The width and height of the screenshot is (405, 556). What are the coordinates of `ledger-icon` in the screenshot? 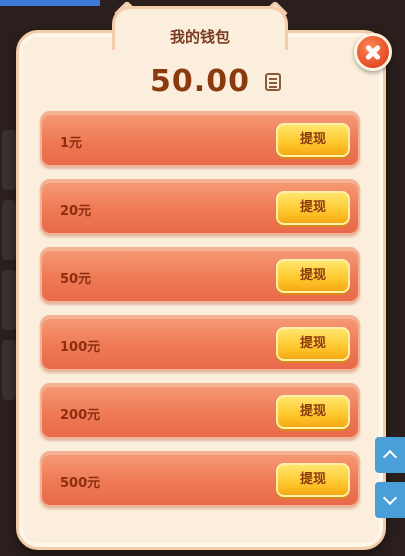 It's located at (273, 82).